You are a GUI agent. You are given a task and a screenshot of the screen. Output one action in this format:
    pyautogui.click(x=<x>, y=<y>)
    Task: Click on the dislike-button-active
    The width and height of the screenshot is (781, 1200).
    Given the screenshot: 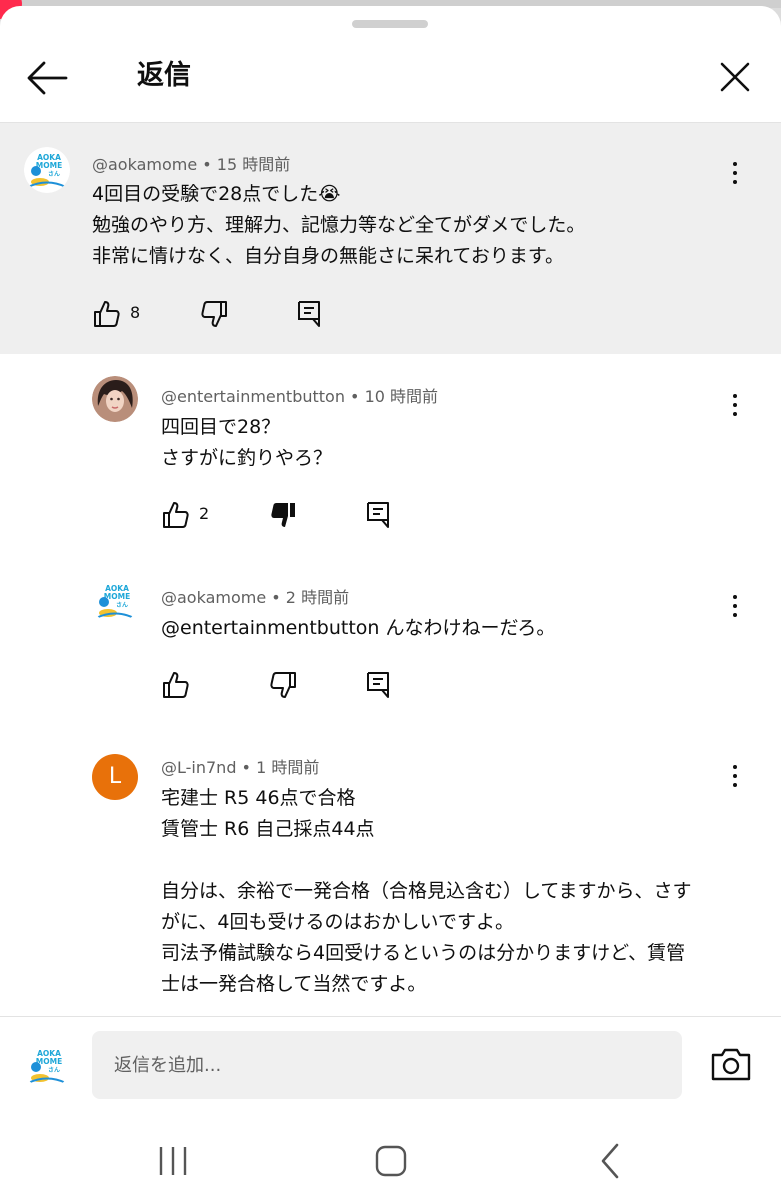 What is the action you would take?
    pyautogui.click(x=284, y=516)
    